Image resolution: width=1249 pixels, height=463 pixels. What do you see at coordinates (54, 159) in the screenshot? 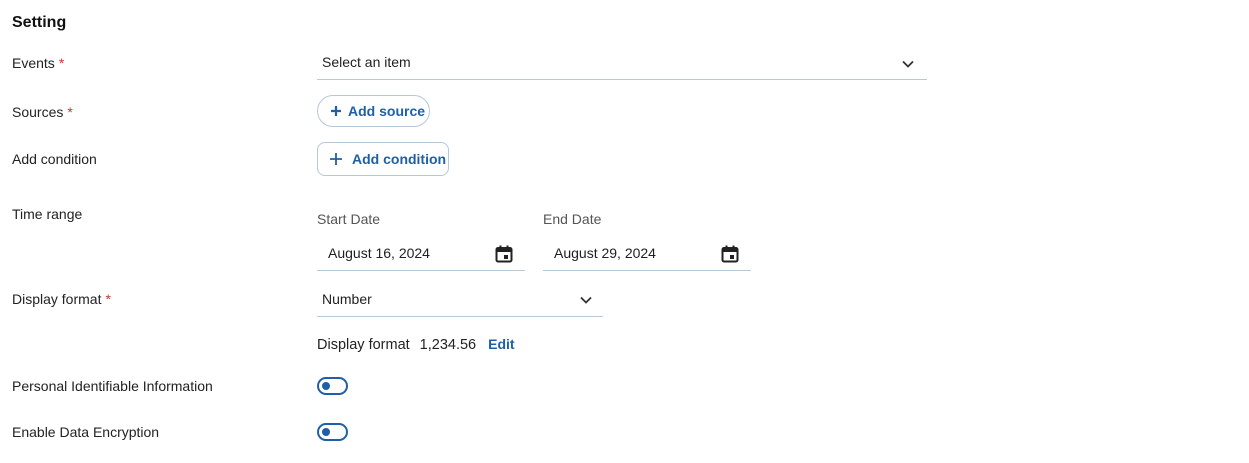
I see `condition-label: Add condition` at bounding box center [54, 159].